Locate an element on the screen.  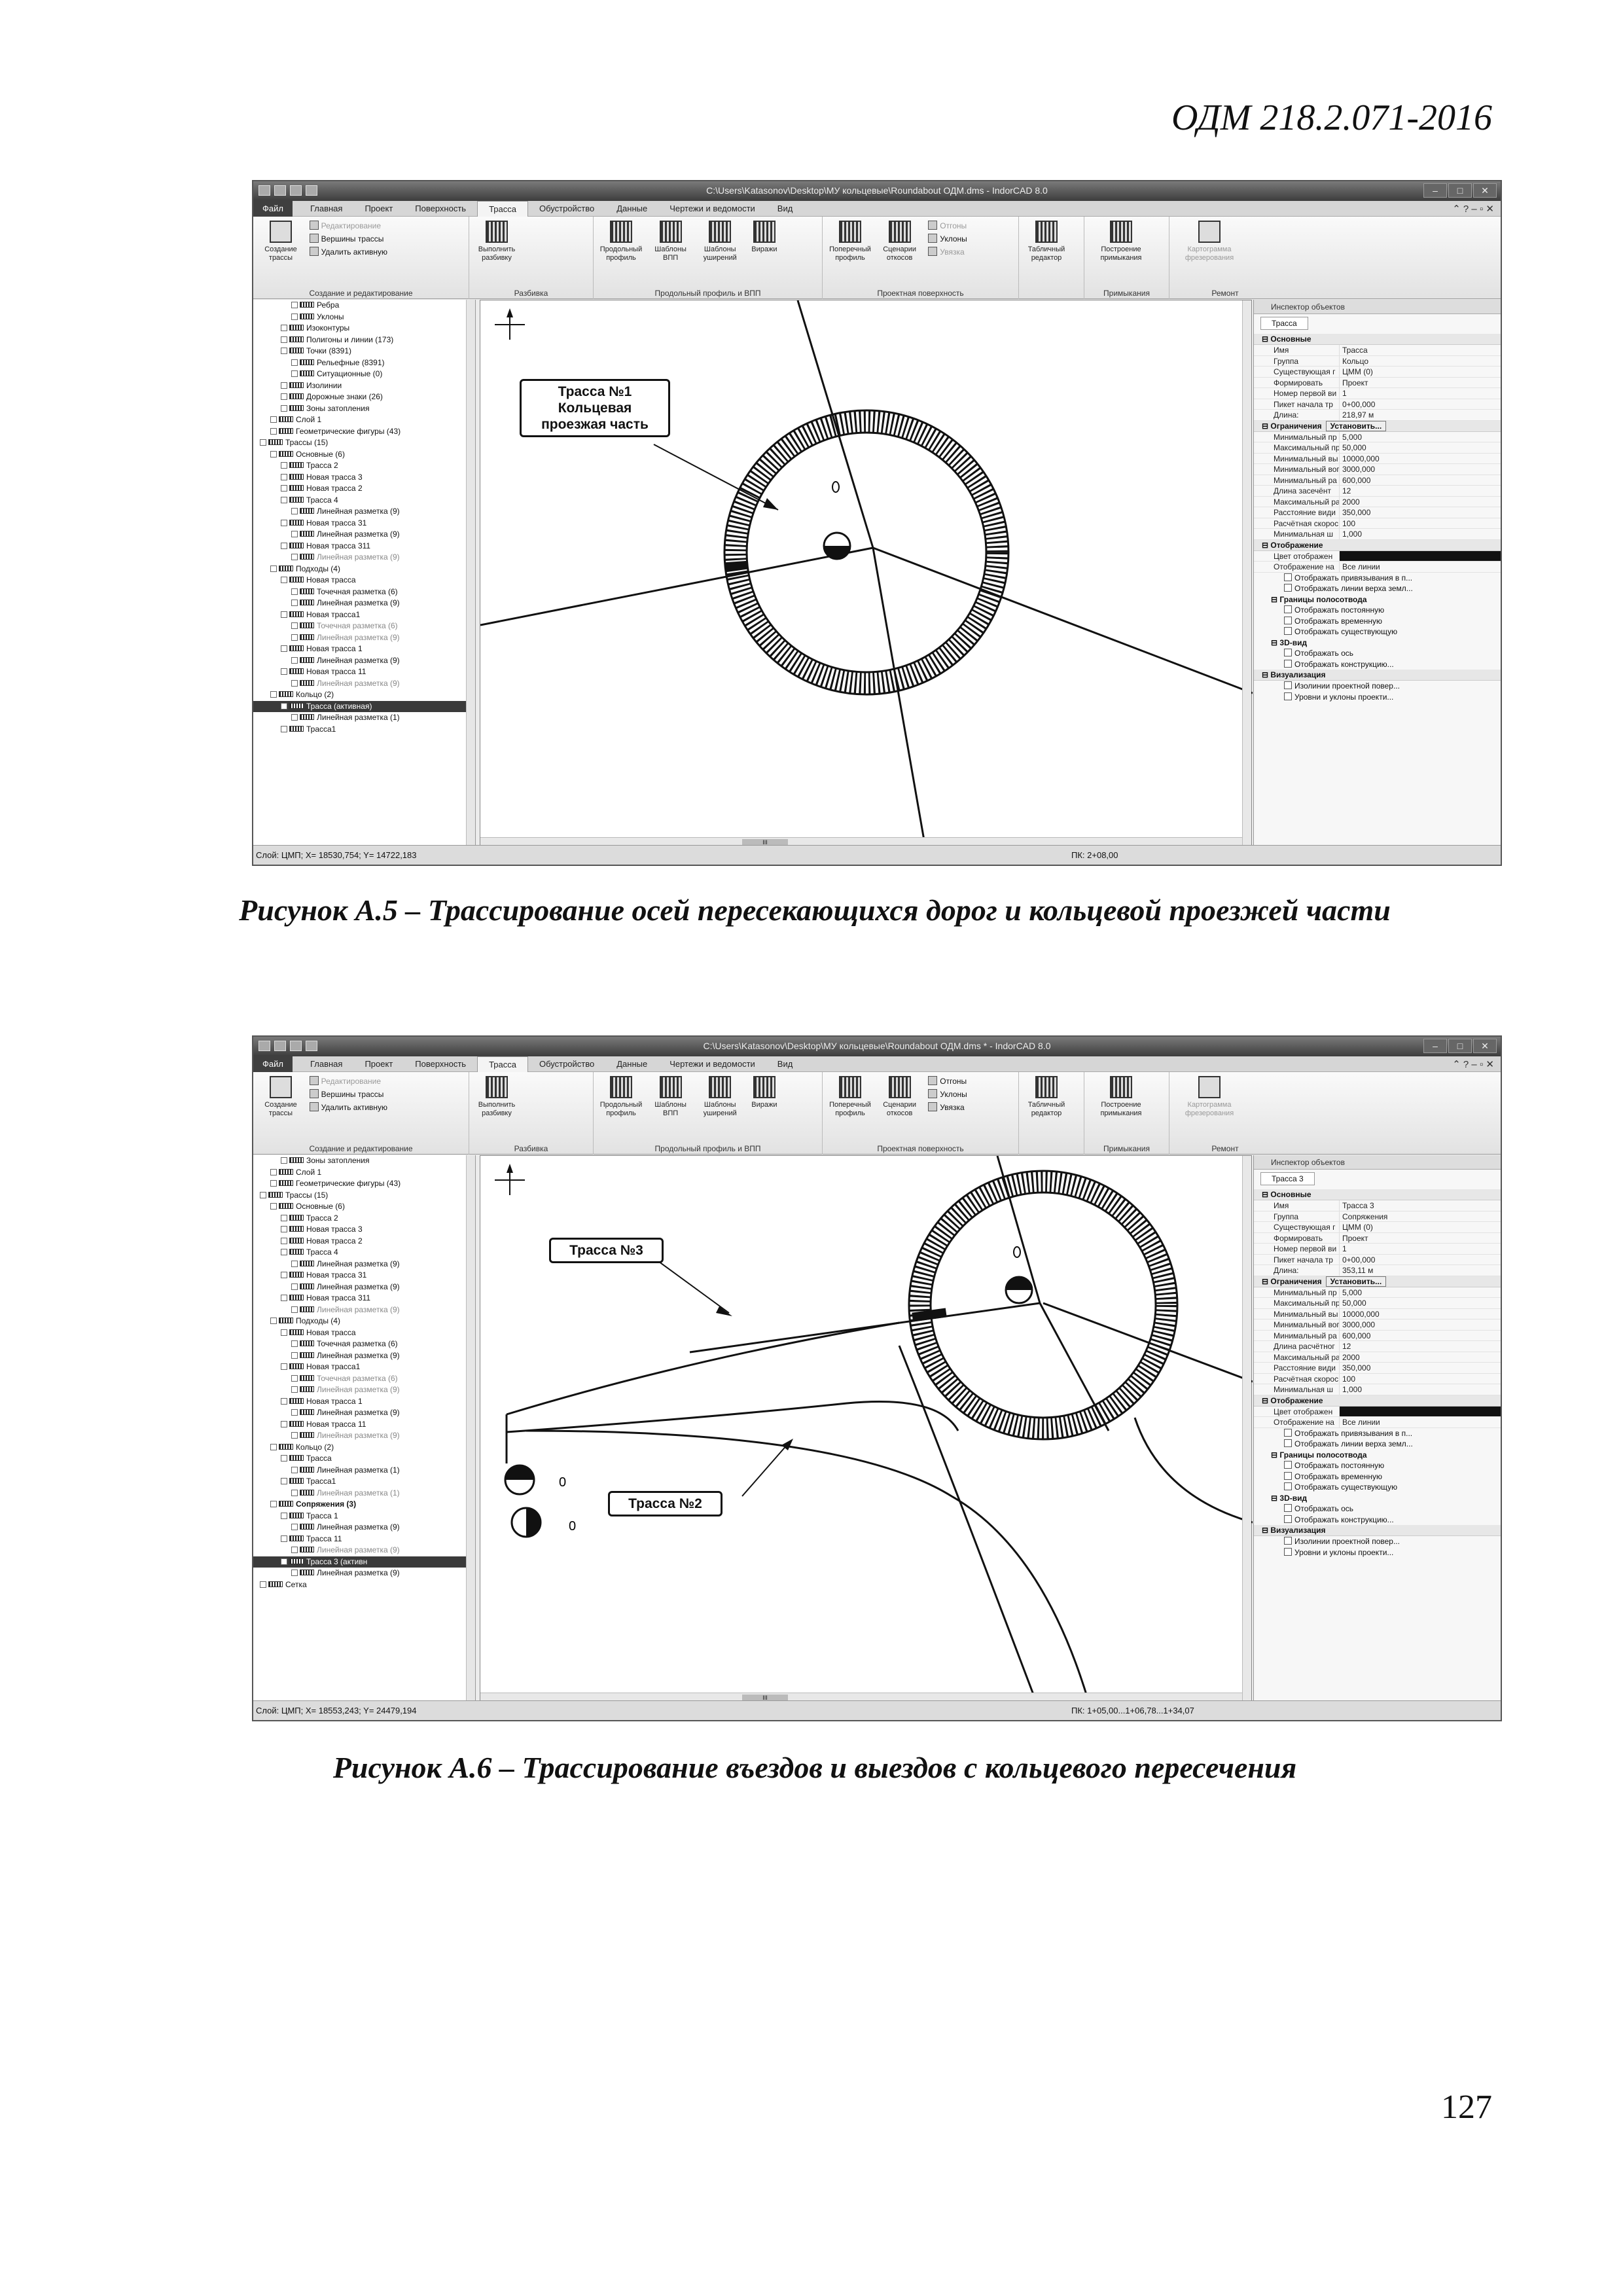
inspector-property: Максимальный пр 50,000 is located at coordinates (1377, 1303).